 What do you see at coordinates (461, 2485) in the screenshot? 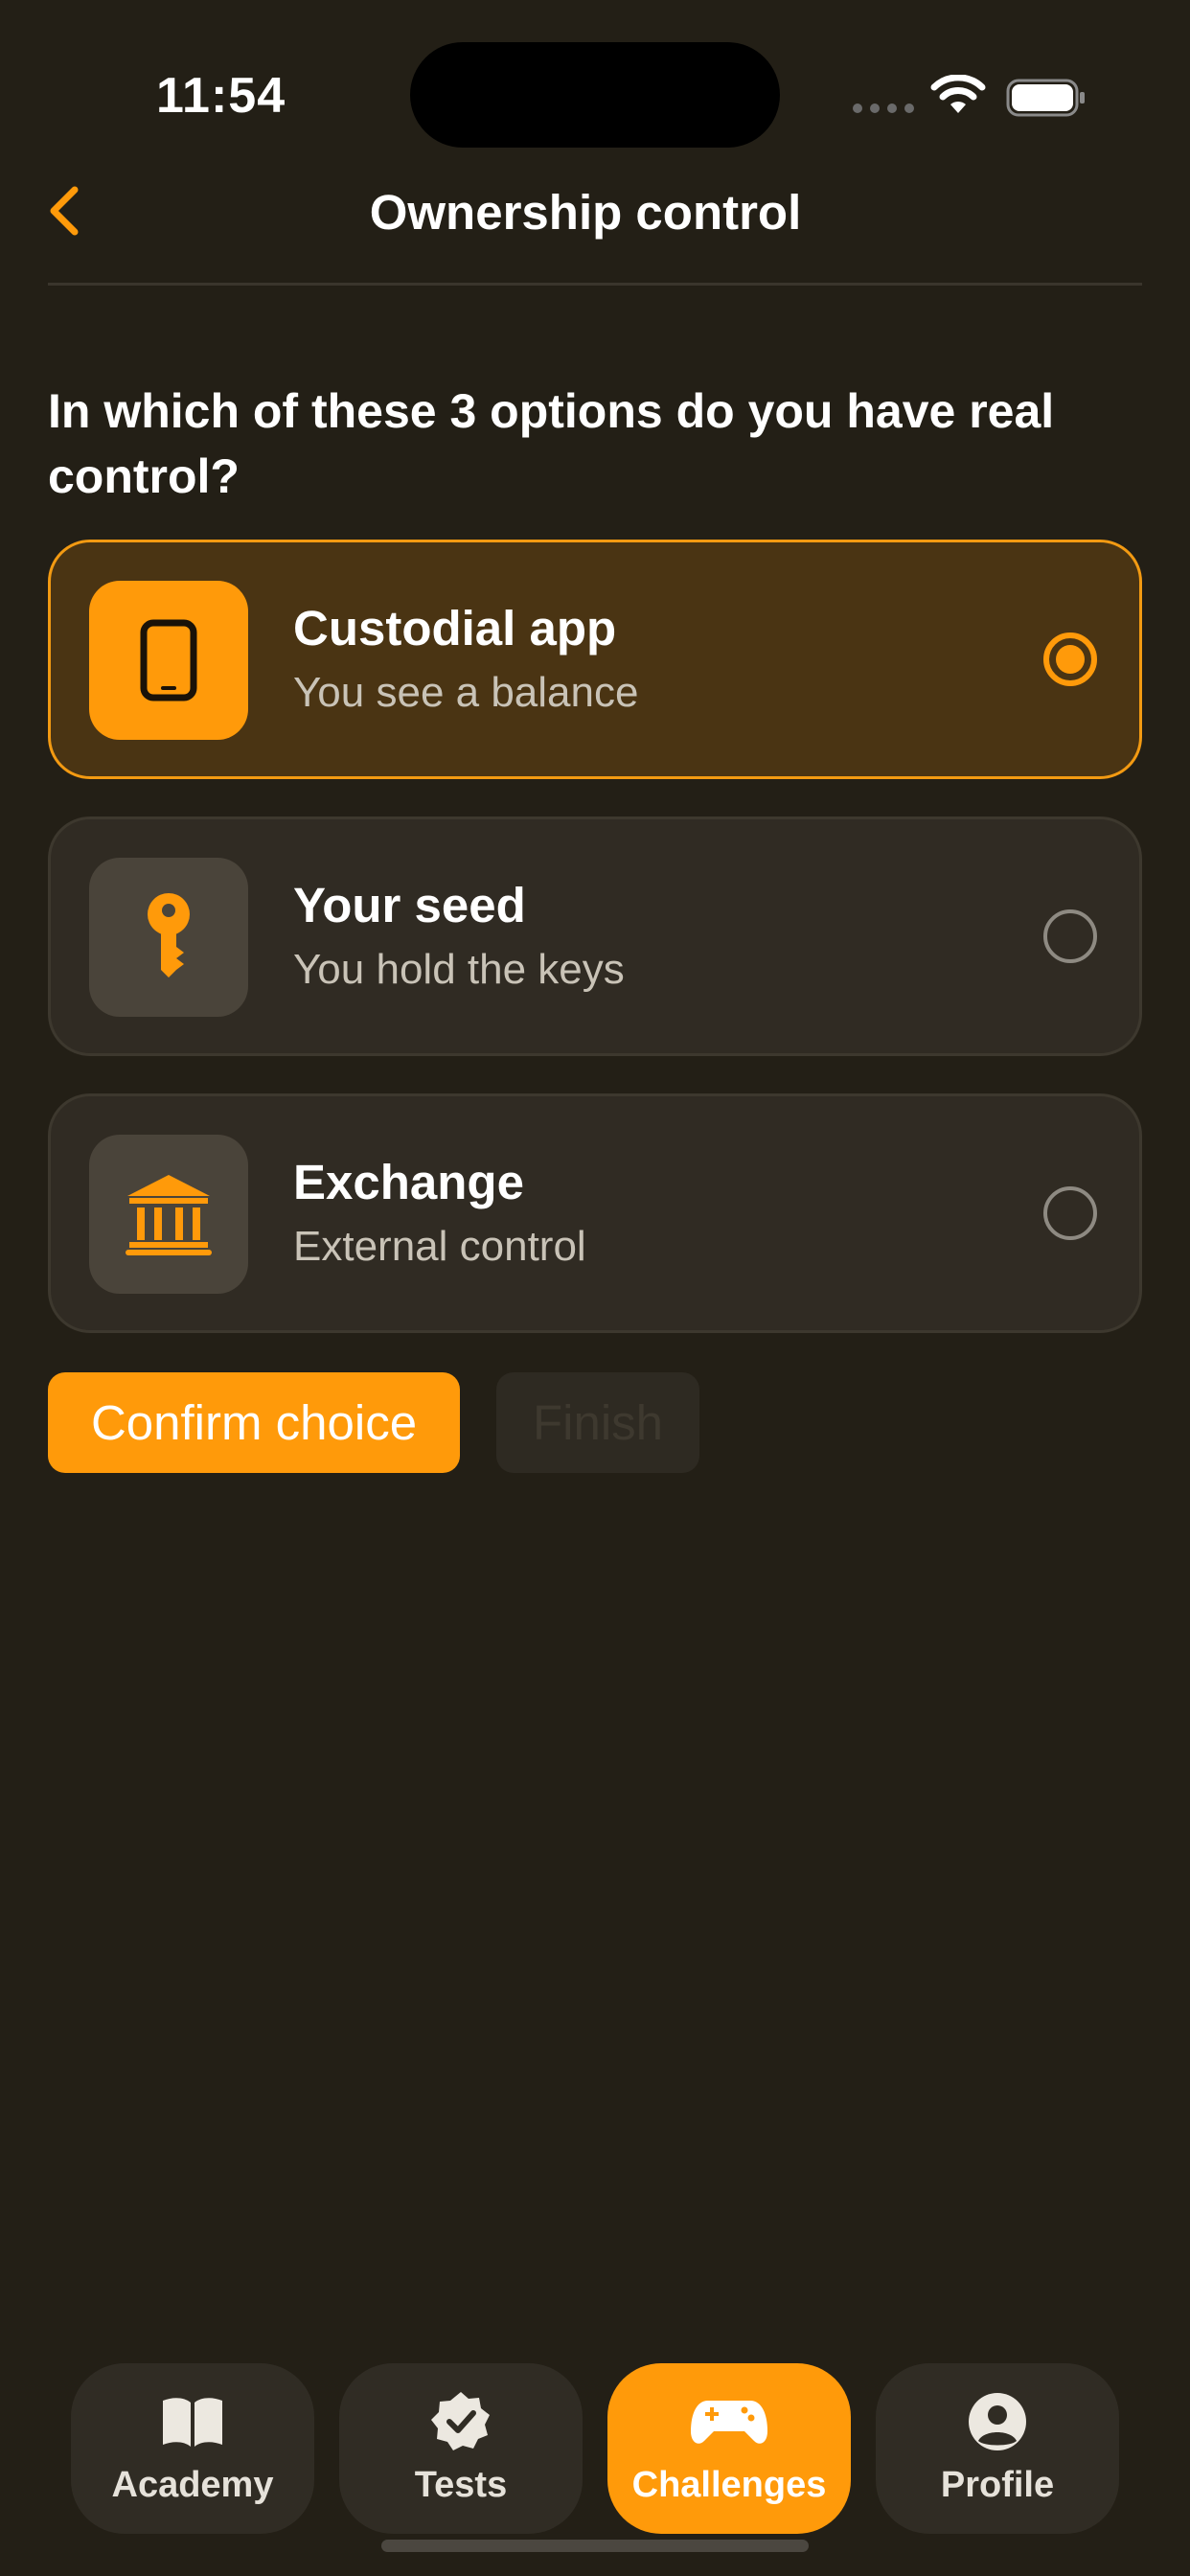
I see `tab-label: Tests` at bounding box center [461, 2485].